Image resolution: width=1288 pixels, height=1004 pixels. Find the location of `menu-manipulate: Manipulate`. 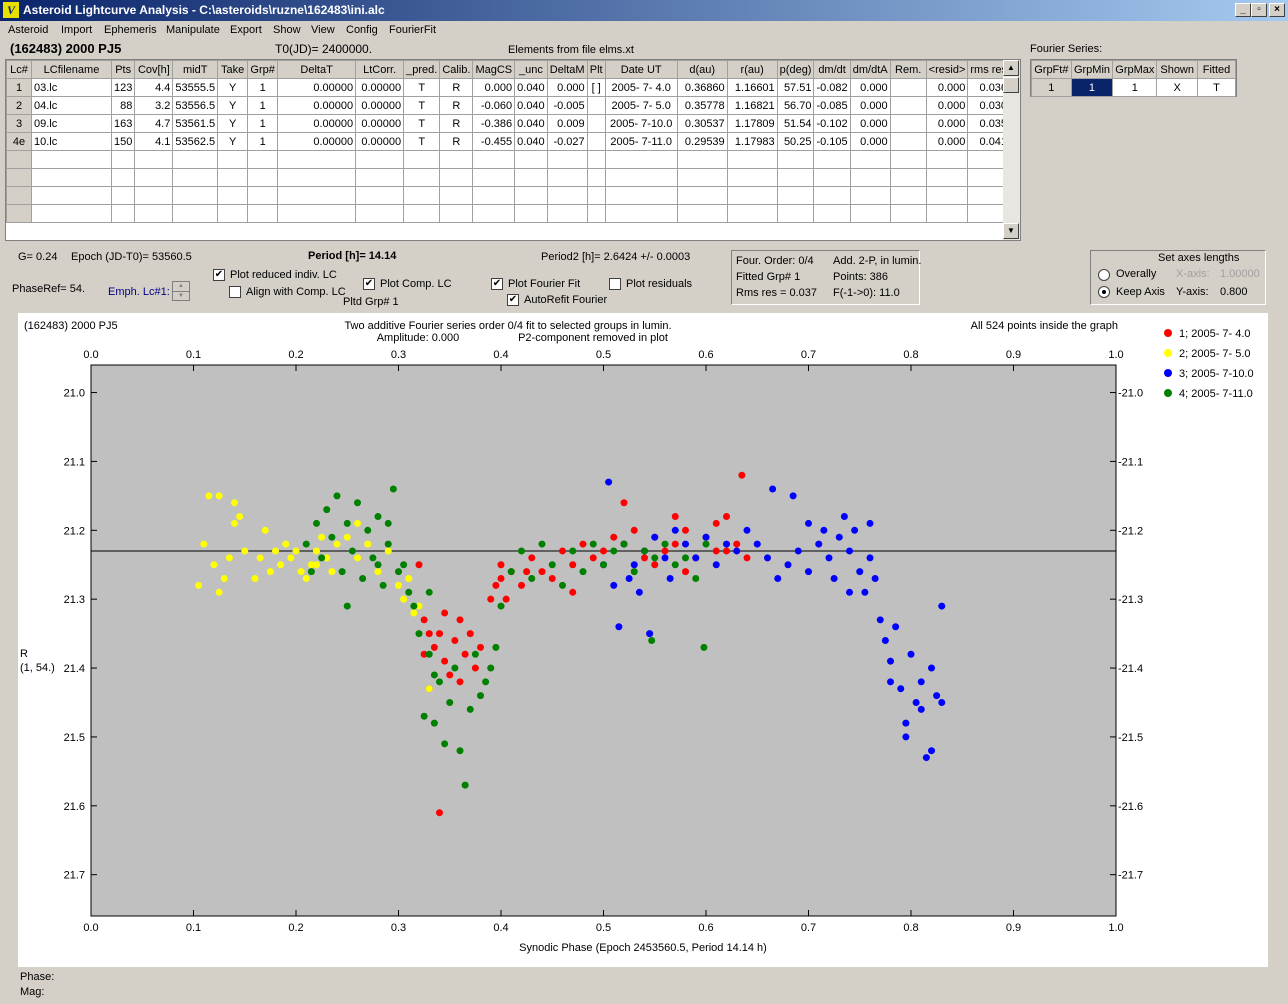

menu-manipulate: Manipulate is located at coordinates (193, 30).